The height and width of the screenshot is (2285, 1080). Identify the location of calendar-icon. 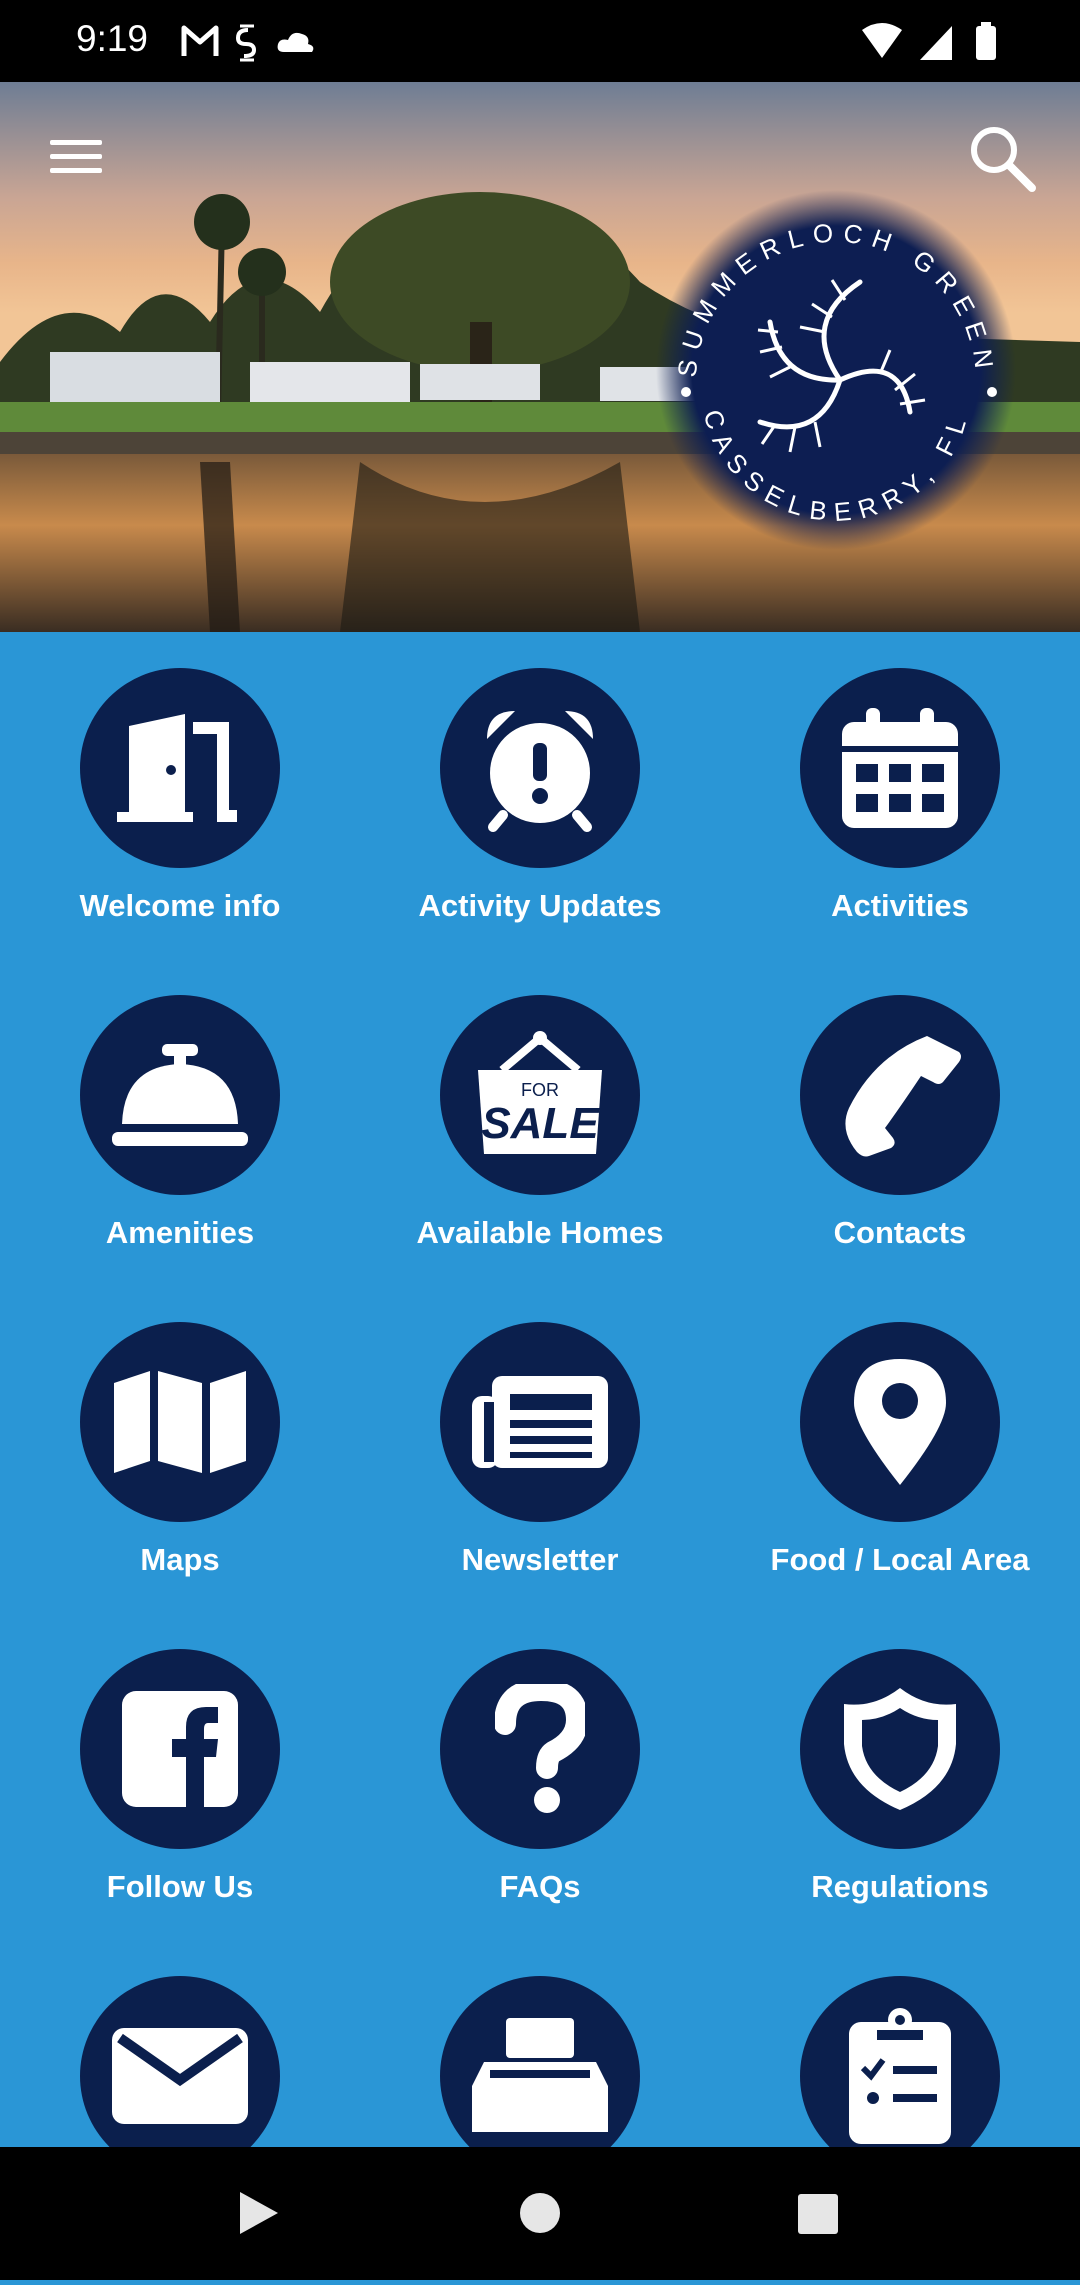
(900, 768).